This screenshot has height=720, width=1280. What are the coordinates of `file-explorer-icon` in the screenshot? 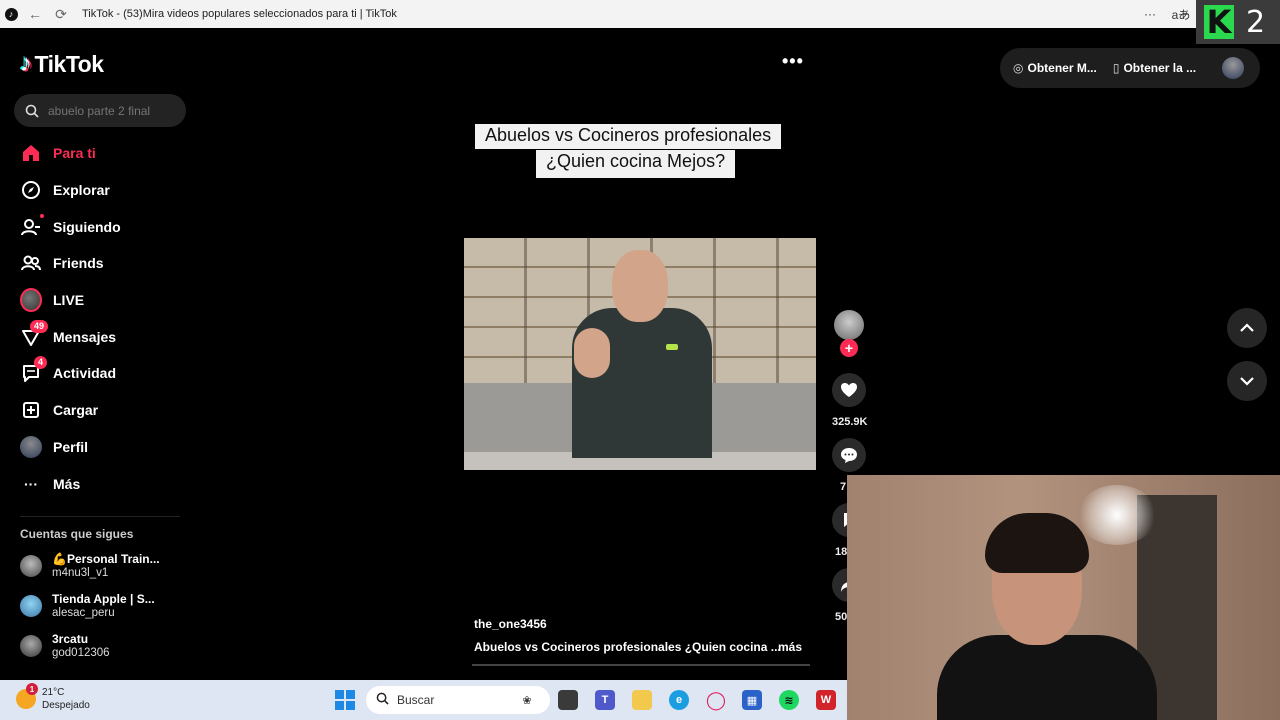 It's located at (642, 700).